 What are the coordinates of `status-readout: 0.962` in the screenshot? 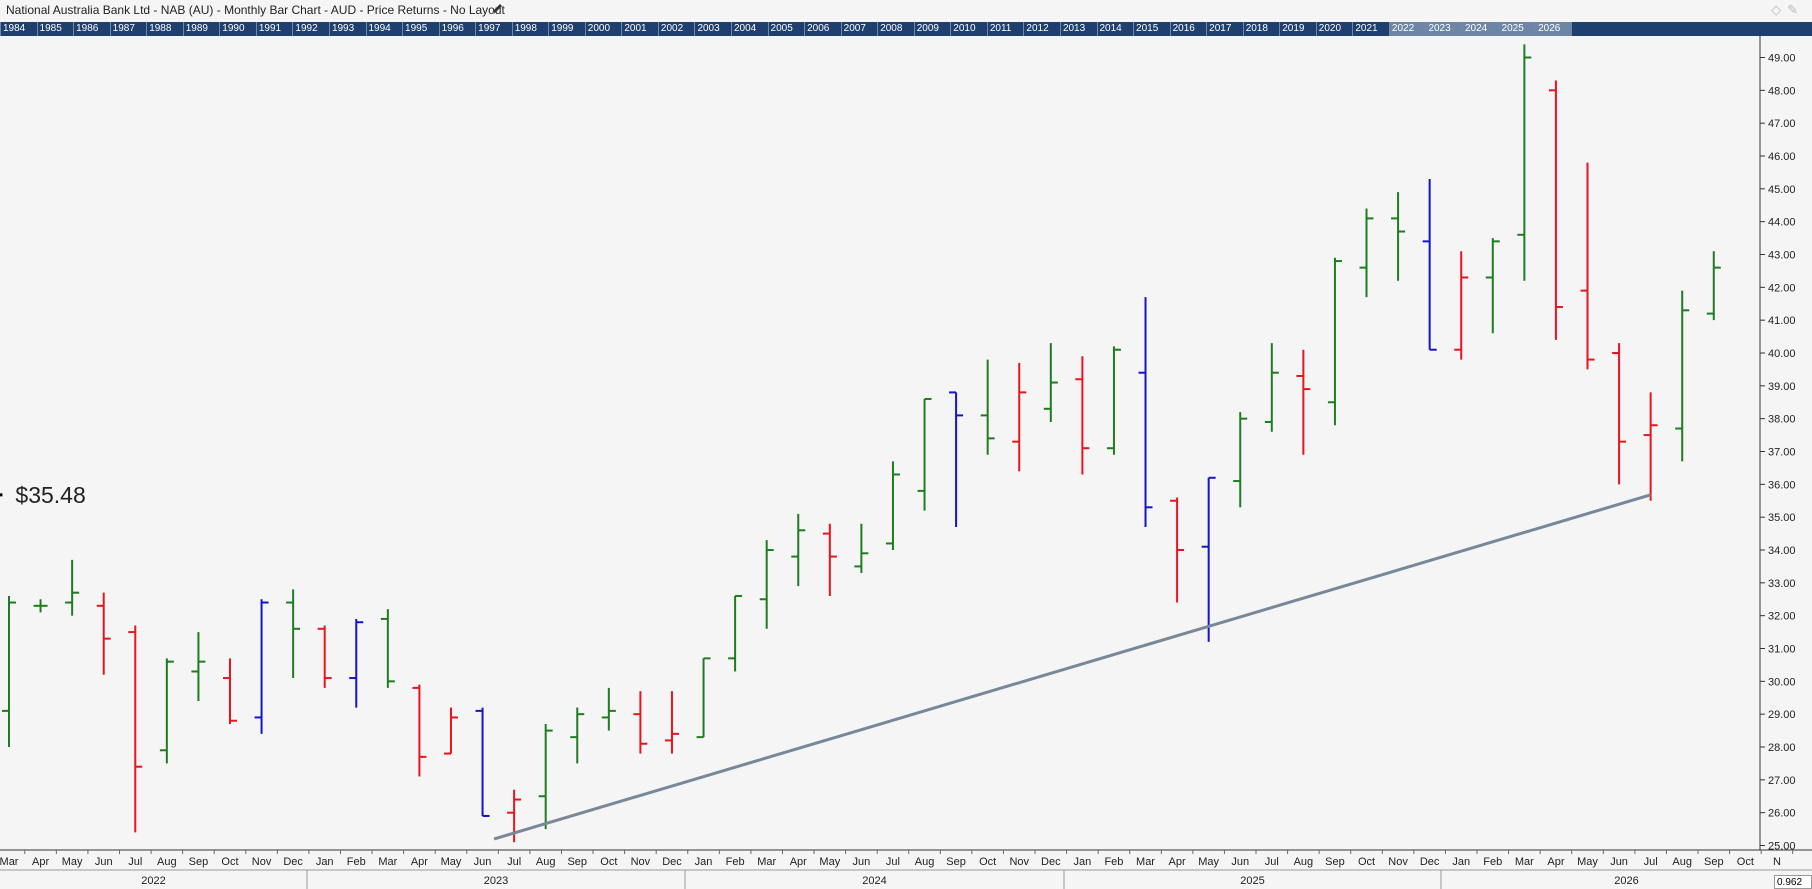 It's located at (1793, 882).